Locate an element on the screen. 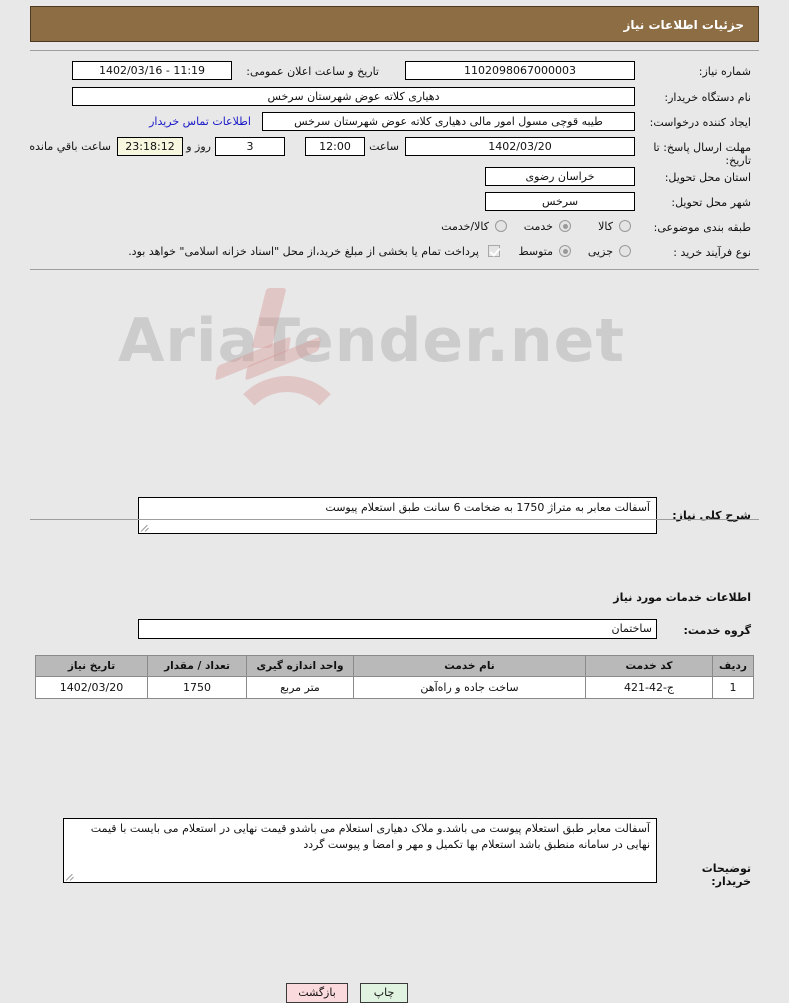 The image size is (789, 1003). cell-service-name: ساخت جاده و راه‌آهن is located at coordinates (469, 687).